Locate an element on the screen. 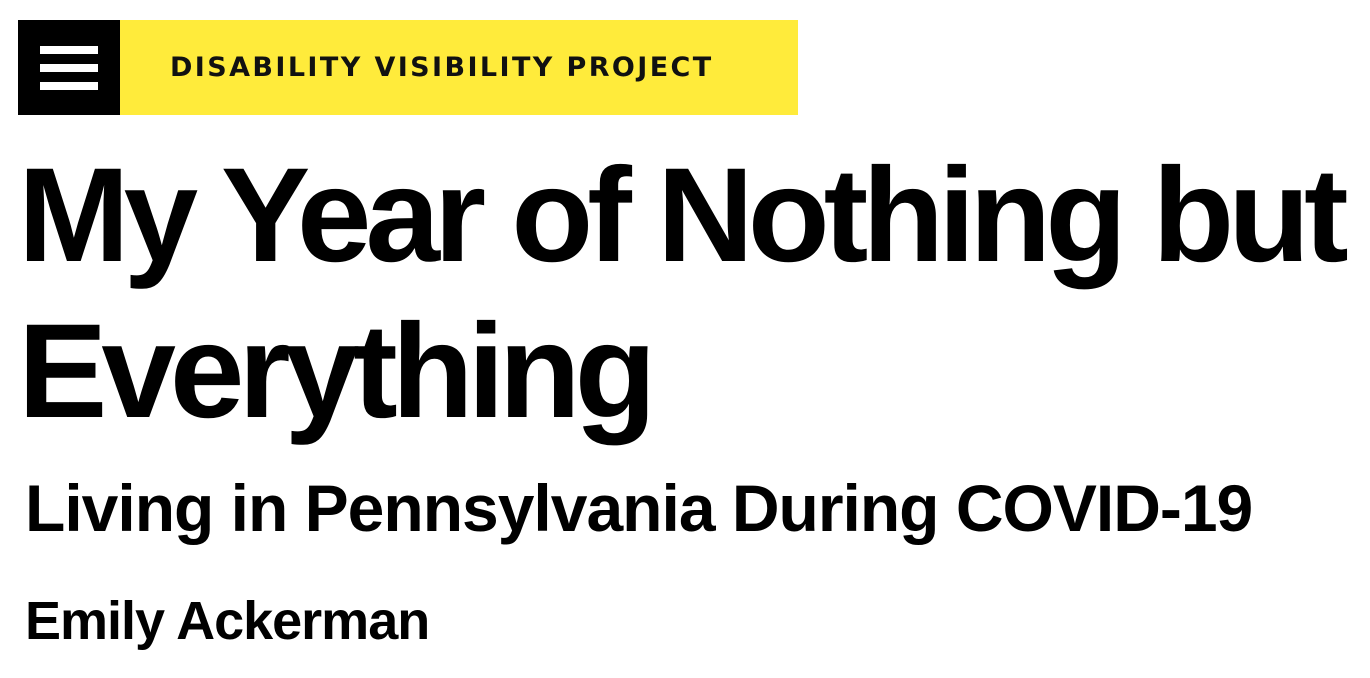 The height and width of the screenshot is (678, 1370). site-header: DISABILITY VISIBILITY PROJECT is located at coordinates (408, 67).